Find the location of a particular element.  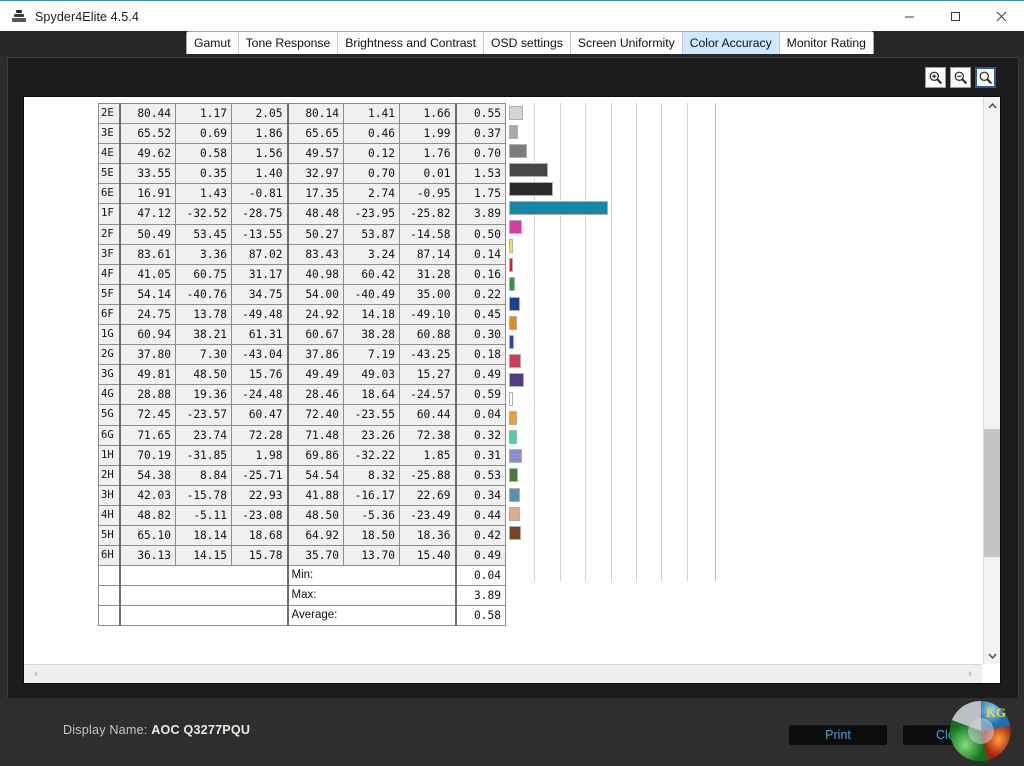

cell: 0.01 is located at coordinates (427, 174).